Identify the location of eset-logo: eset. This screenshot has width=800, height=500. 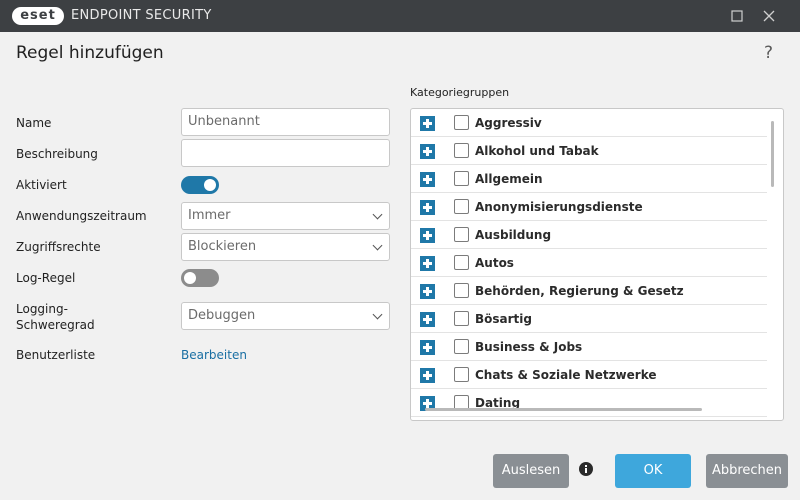
(38, 16).